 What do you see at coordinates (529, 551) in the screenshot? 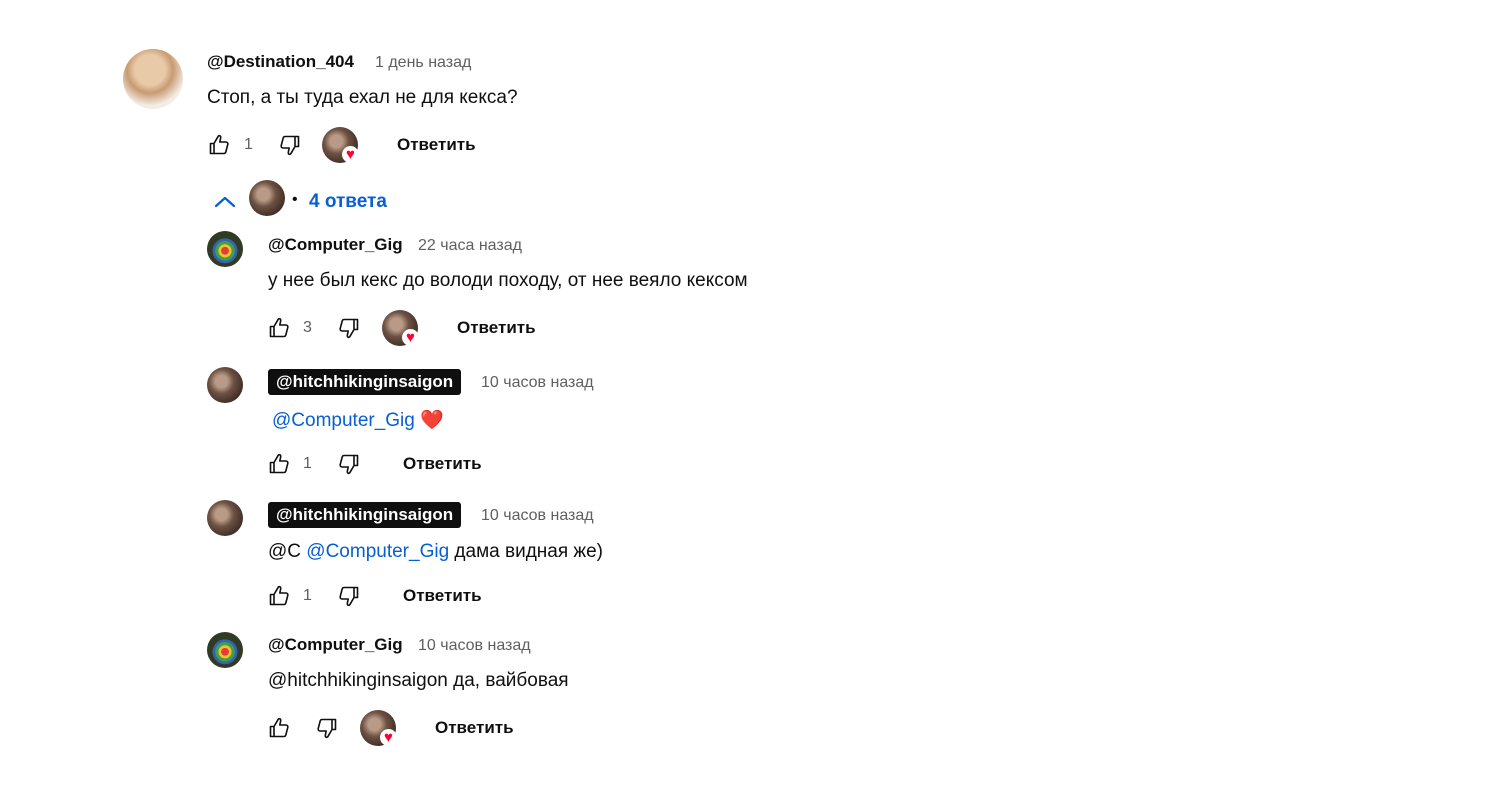
I see `reply-body: дама видная же)` at bounding box center [529, 551].